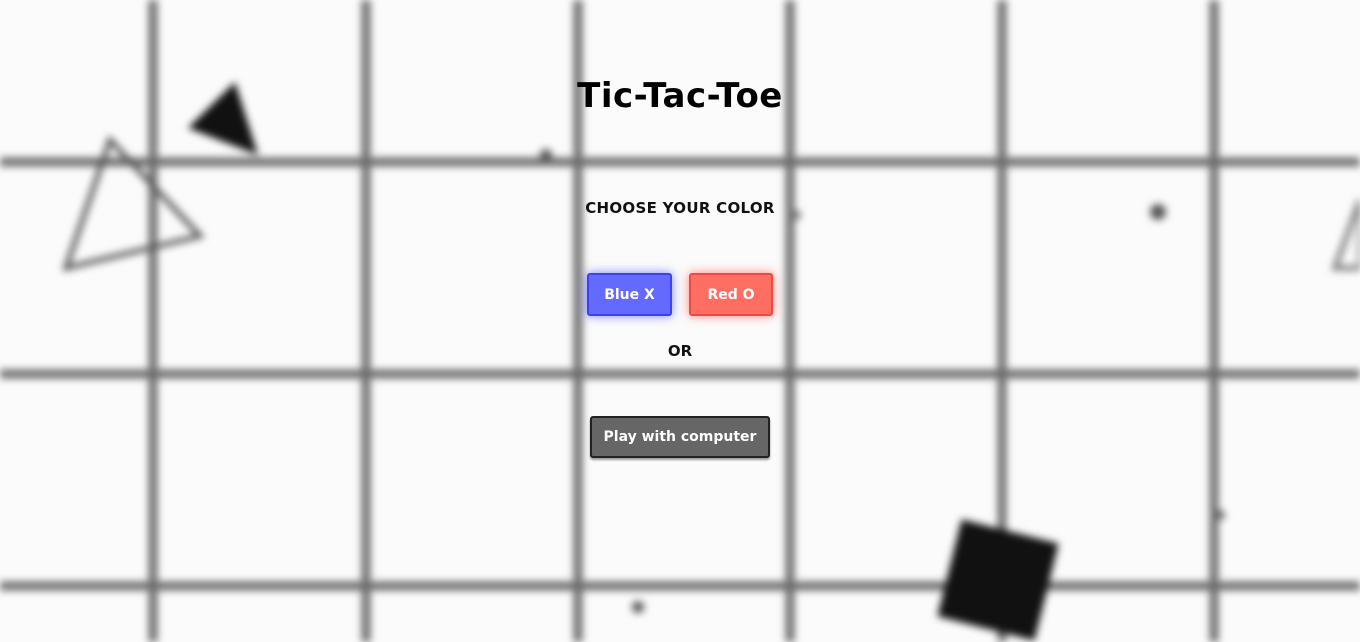  Describe the element at coordinates (629, 294) in the screenshot. I see `blue-x-button: Blue X` at that location.